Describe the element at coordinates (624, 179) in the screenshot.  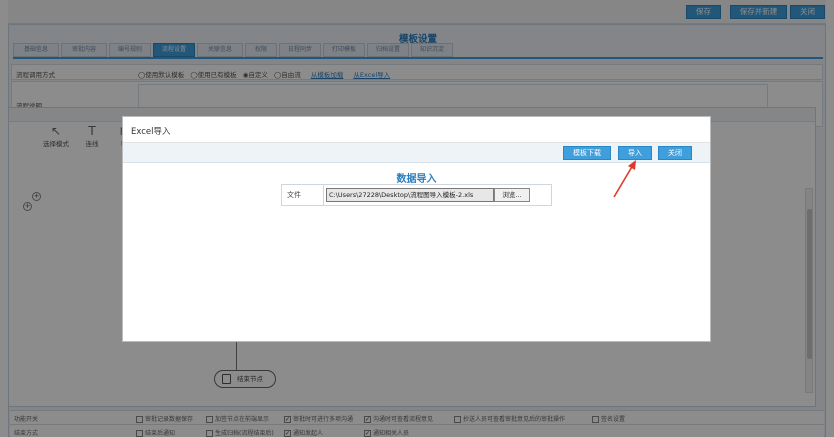
I see `annotation-arrow-icon` at that location.